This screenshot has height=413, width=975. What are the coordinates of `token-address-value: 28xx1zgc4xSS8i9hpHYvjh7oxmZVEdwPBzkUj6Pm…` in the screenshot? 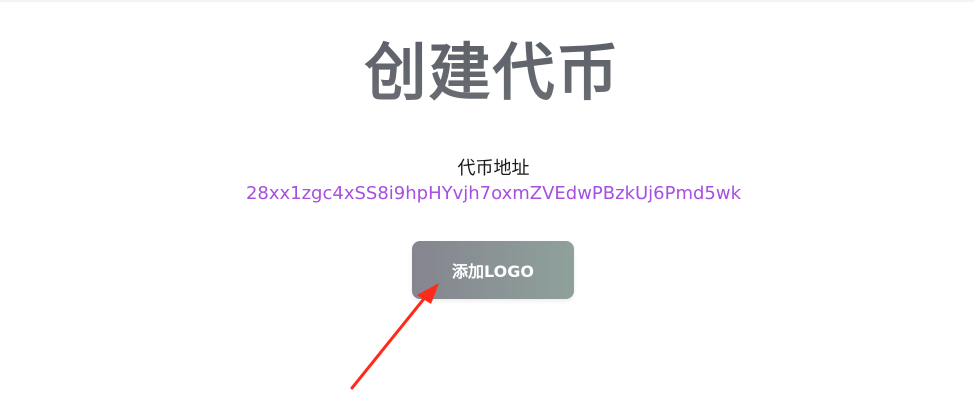 It's located at (493, 193).